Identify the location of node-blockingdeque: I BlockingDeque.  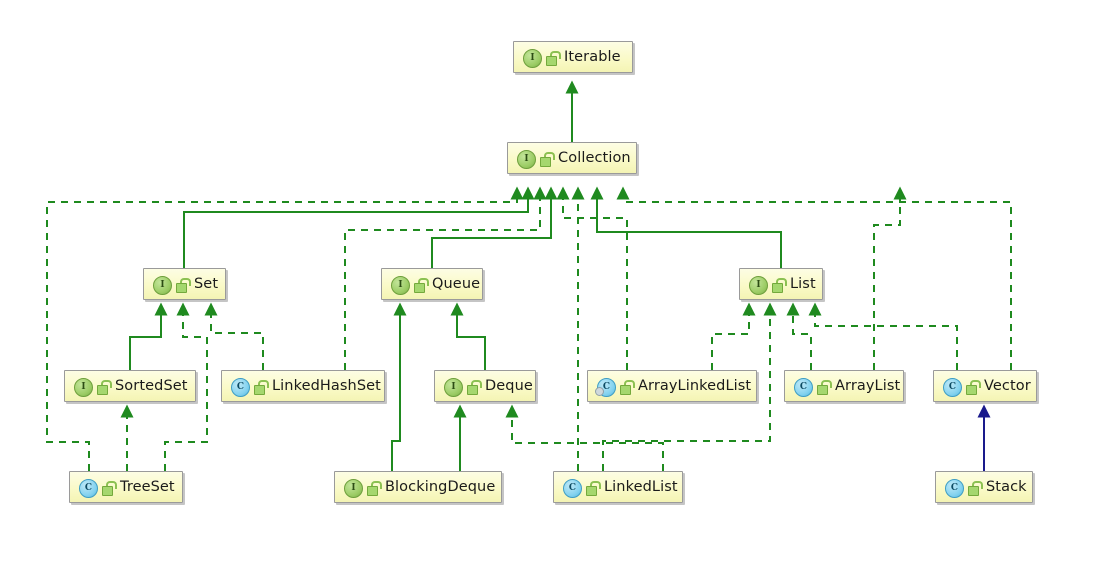
(418, 487).